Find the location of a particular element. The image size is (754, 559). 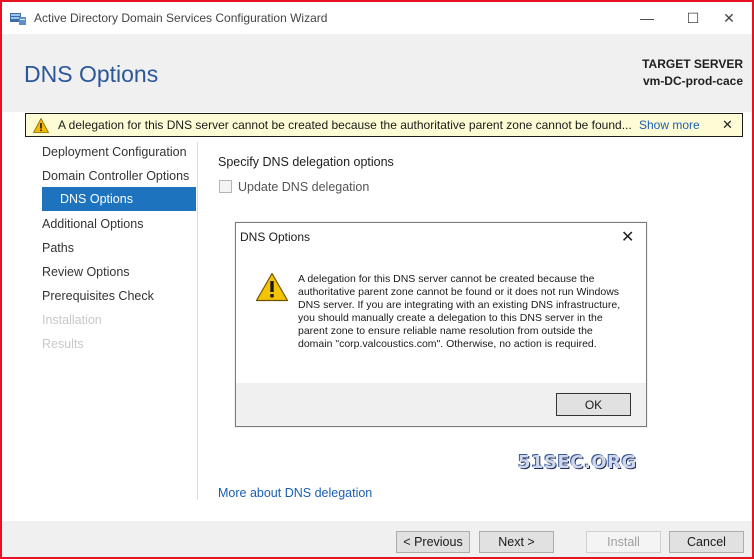

minimize-button: — is located at coordinates (647, 18).